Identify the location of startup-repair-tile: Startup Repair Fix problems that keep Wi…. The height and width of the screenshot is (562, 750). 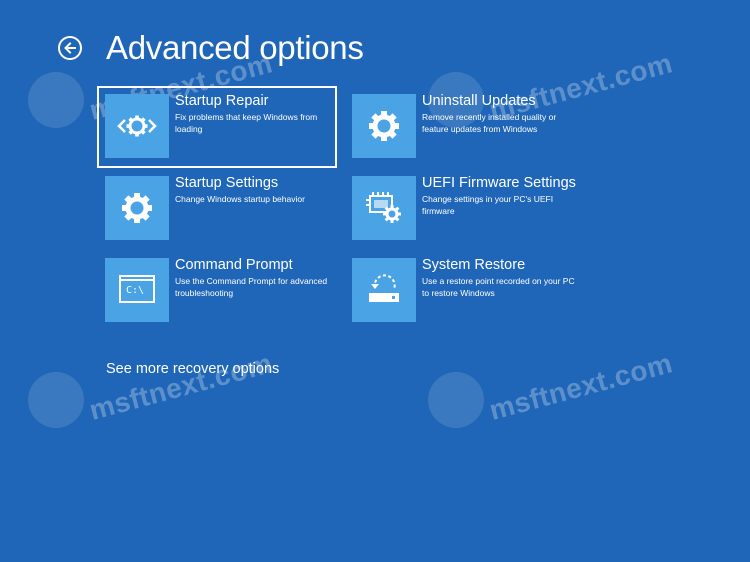
(217, 127).